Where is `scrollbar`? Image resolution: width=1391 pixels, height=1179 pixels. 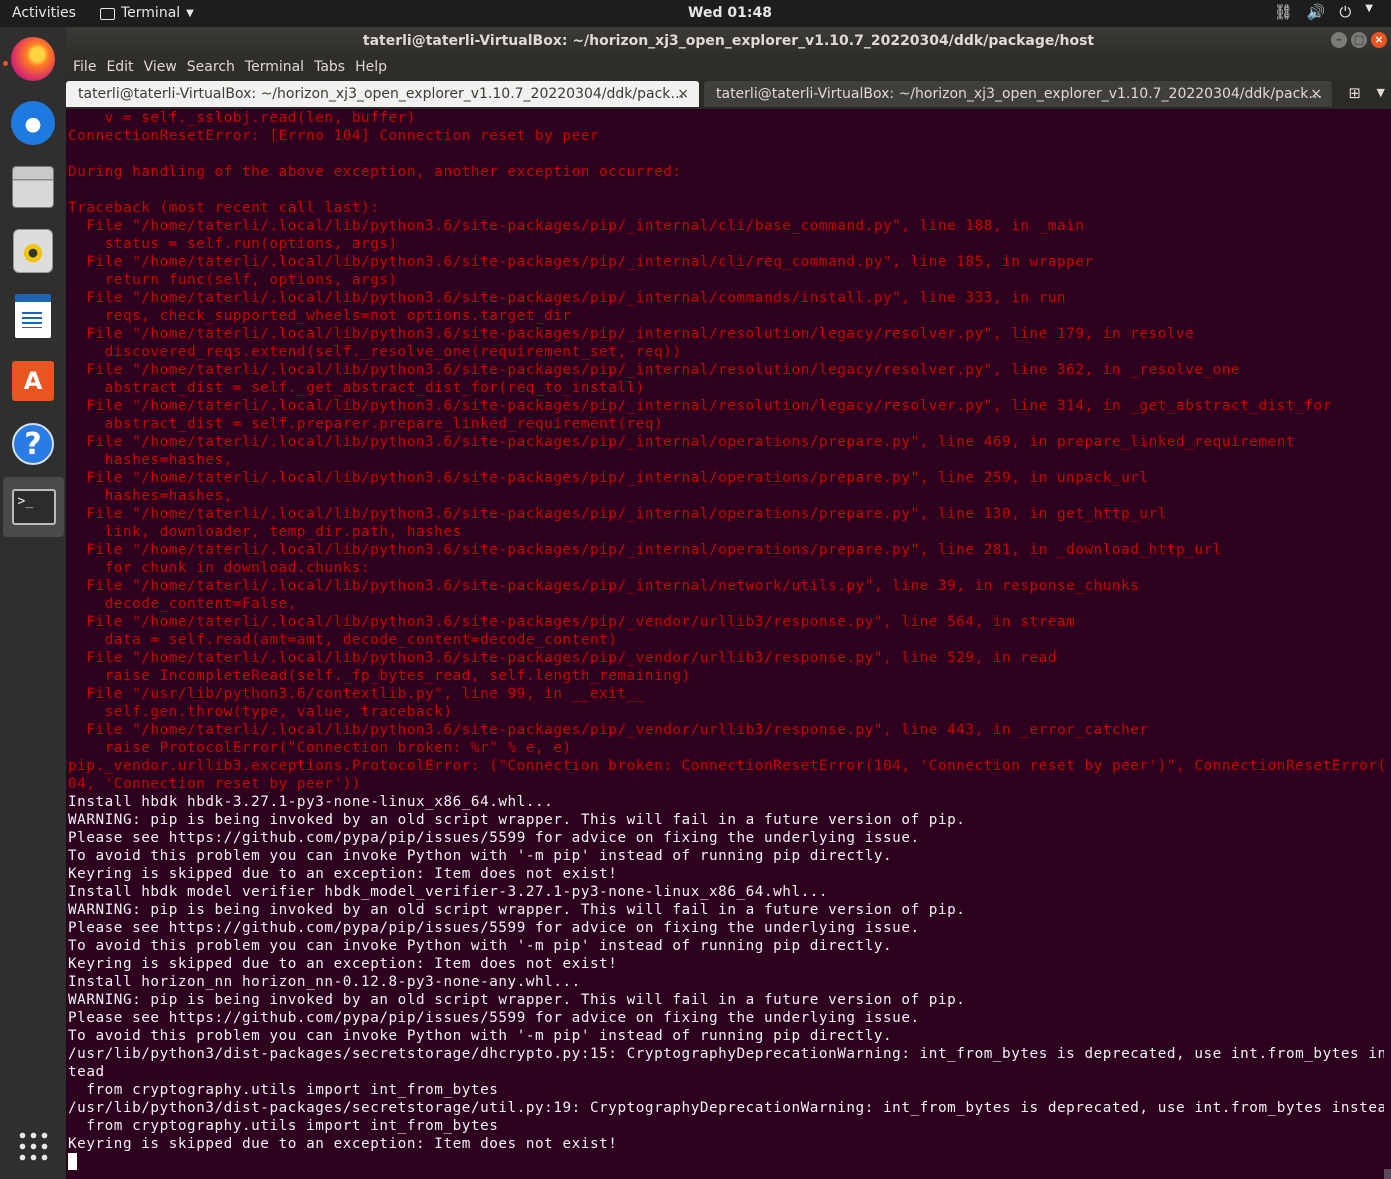 scrollbar is located at coordinates (1387, 644).